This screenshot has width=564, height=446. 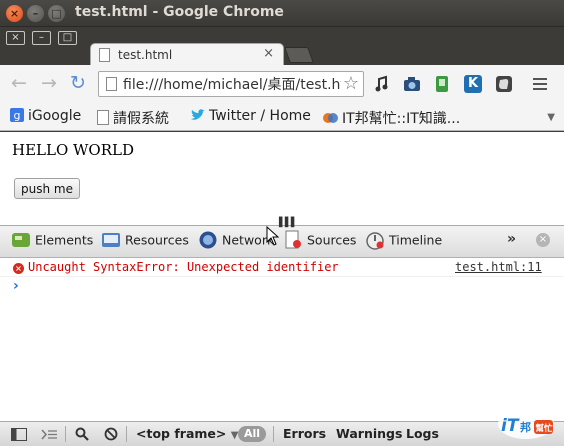 What do you see at coordinates (18, 268) in the screenshot?
I see `error-icon: ×` at bounding box center [18, 268].